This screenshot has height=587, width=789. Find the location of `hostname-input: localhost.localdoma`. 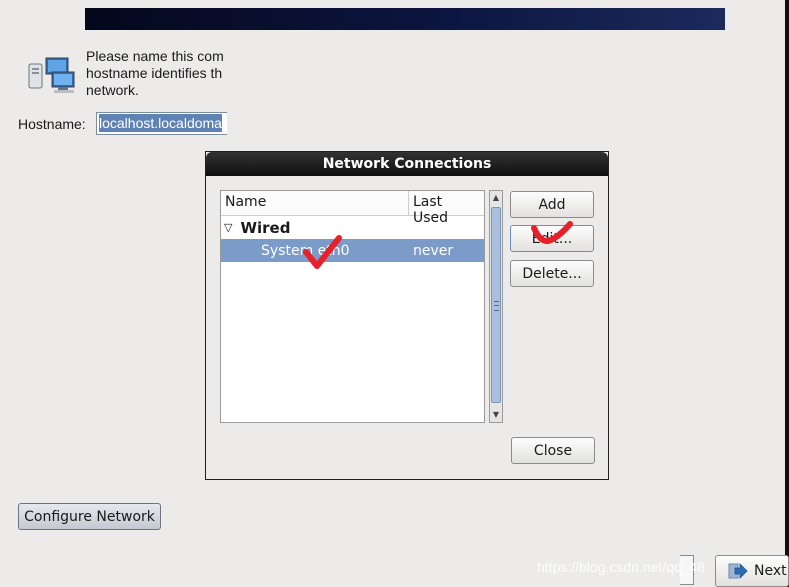

hostname-input: localhost.localdoma is located at coordinates (161, 123).